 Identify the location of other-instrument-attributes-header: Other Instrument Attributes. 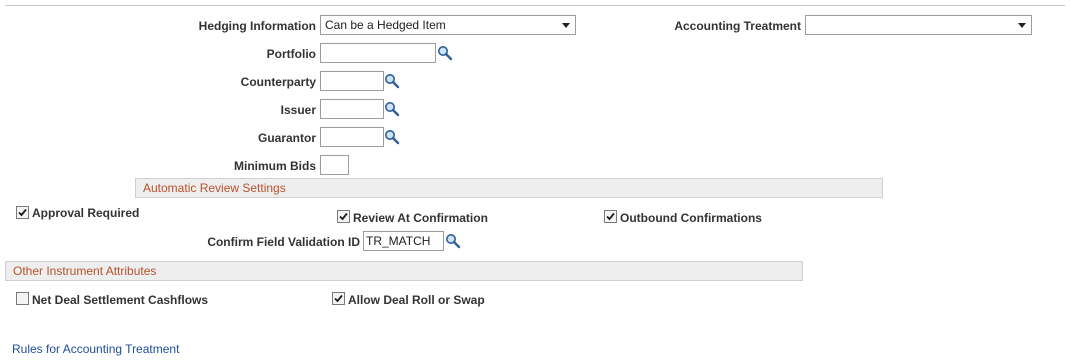
(404, 271).